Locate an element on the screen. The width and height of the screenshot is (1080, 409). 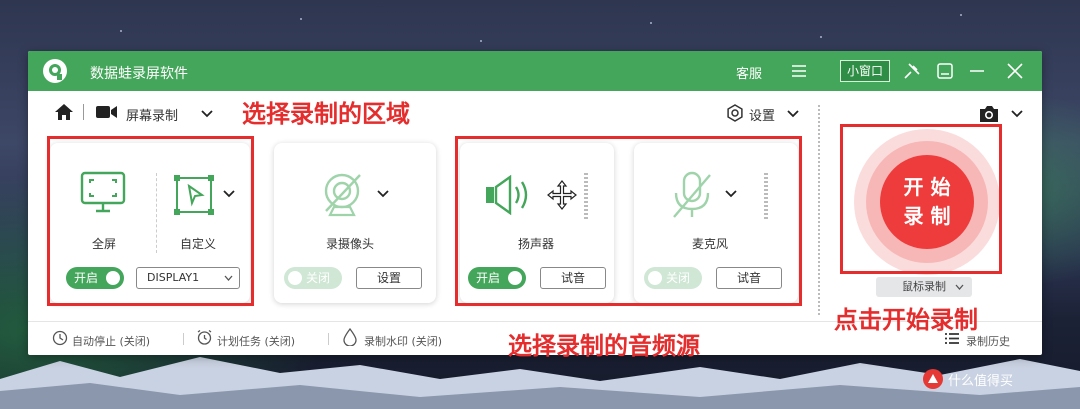
annotation-box-audio is located at coordinates (628, 221).